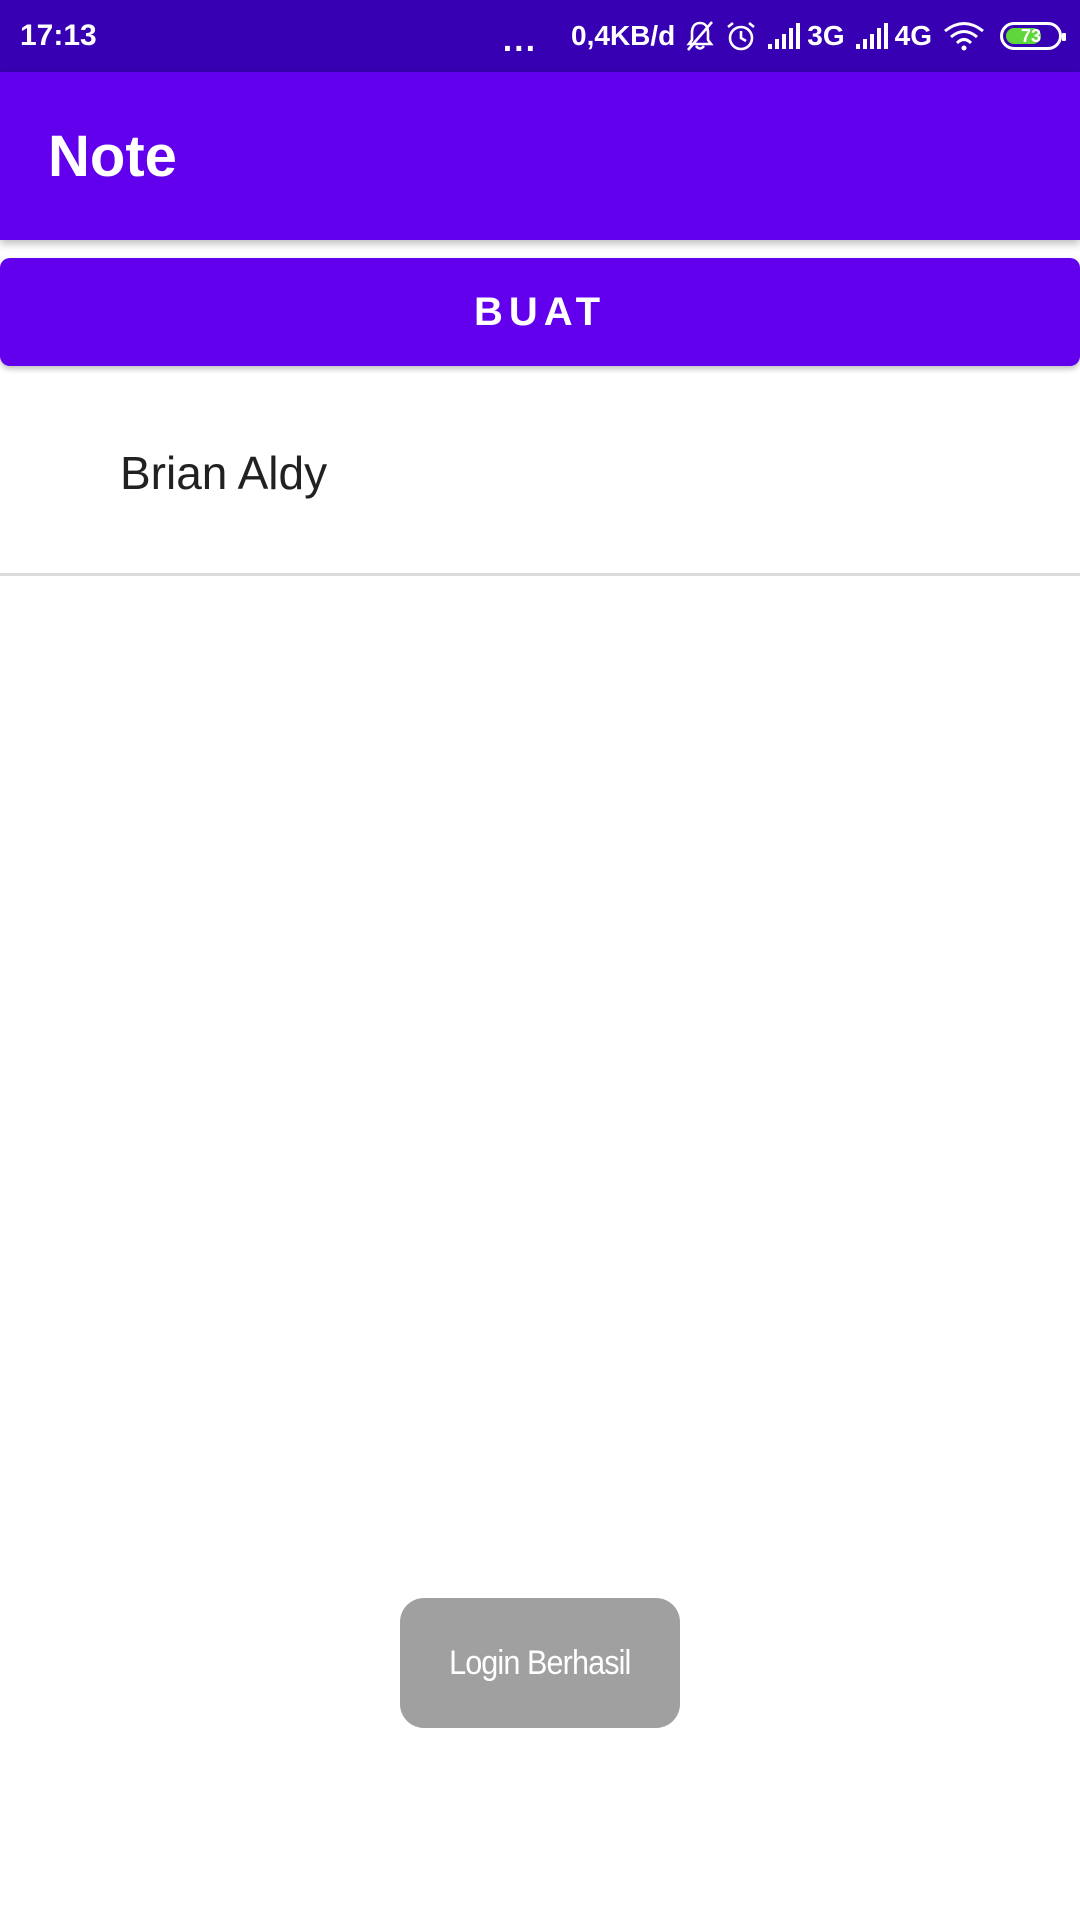  What do you see at coordinates (540, 156) in the screenshot?
I see `app-bar: Note` at bounding box center [540, 156].